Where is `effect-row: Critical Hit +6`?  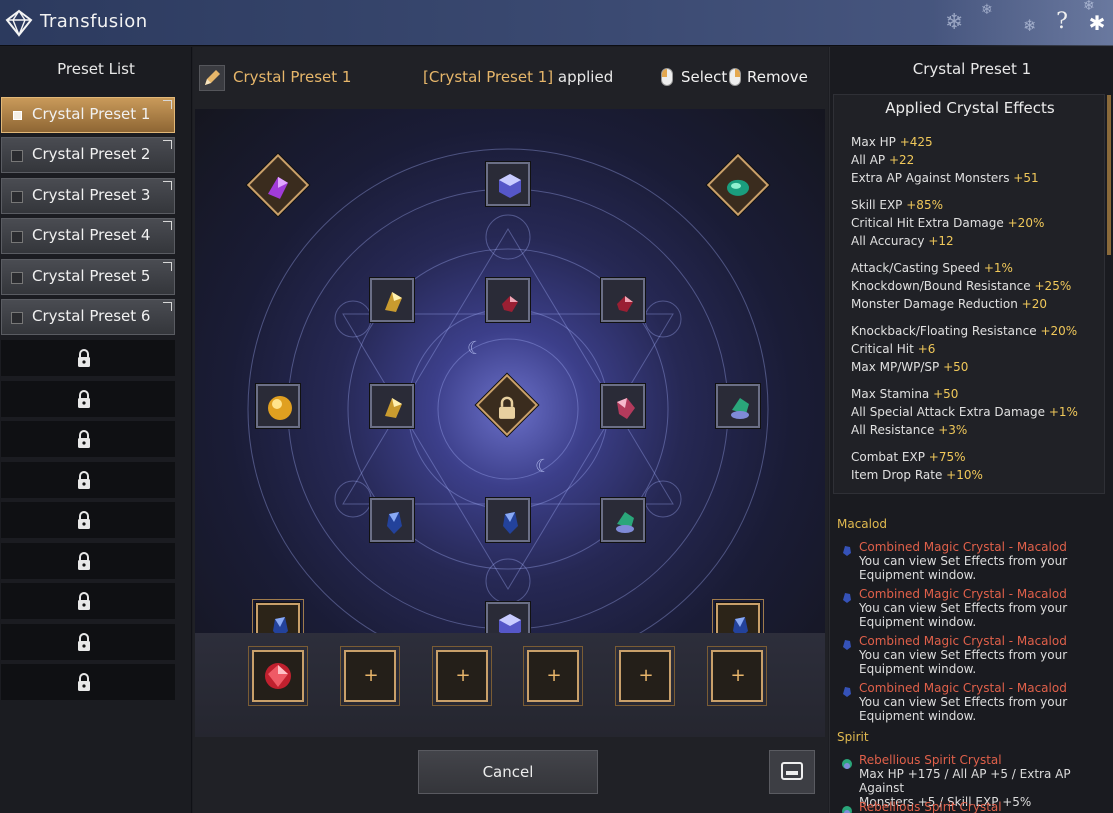 effect-row: Critical Hit +6 is located at coordinates (893, 349).